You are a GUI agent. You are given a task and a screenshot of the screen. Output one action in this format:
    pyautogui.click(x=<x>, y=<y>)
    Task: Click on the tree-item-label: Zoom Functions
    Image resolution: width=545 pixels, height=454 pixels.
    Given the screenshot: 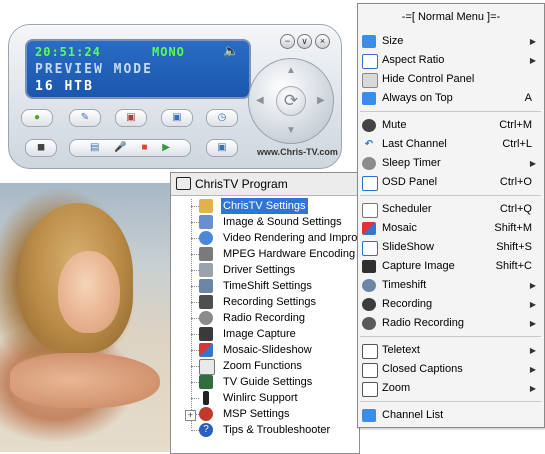 What is the action you would take?
    pyautogui.click(x=262, y=366)
    